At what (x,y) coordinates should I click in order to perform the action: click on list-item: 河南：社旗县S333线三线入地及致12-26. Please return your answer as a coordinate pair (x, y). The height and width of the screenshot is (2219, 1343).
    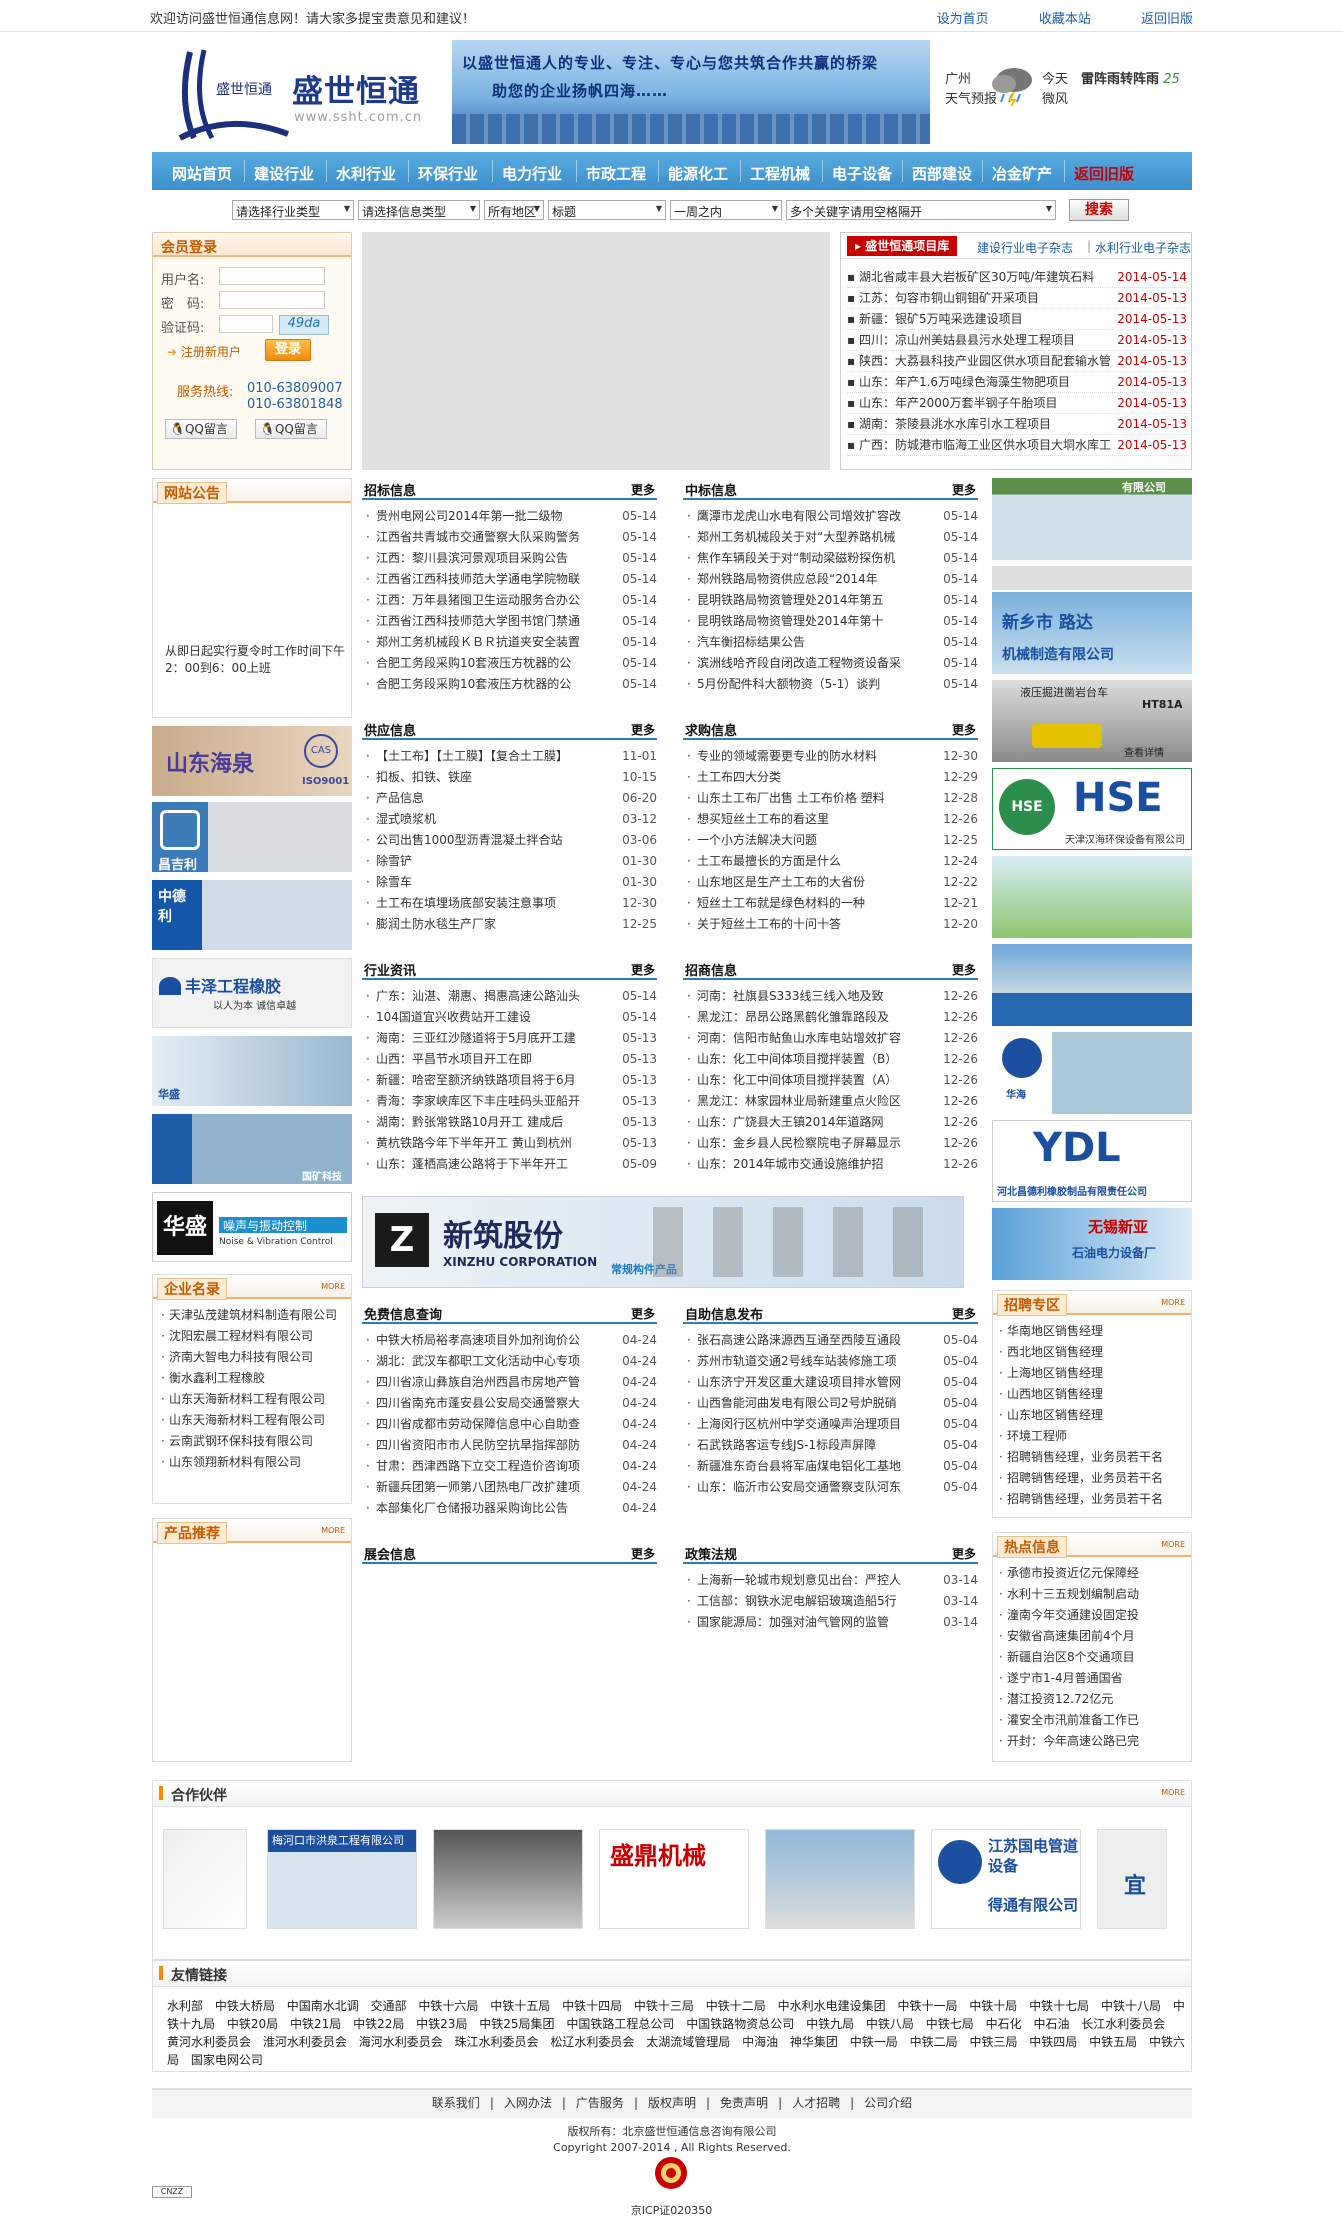
    Looking at the image, I should click on (830, 996).